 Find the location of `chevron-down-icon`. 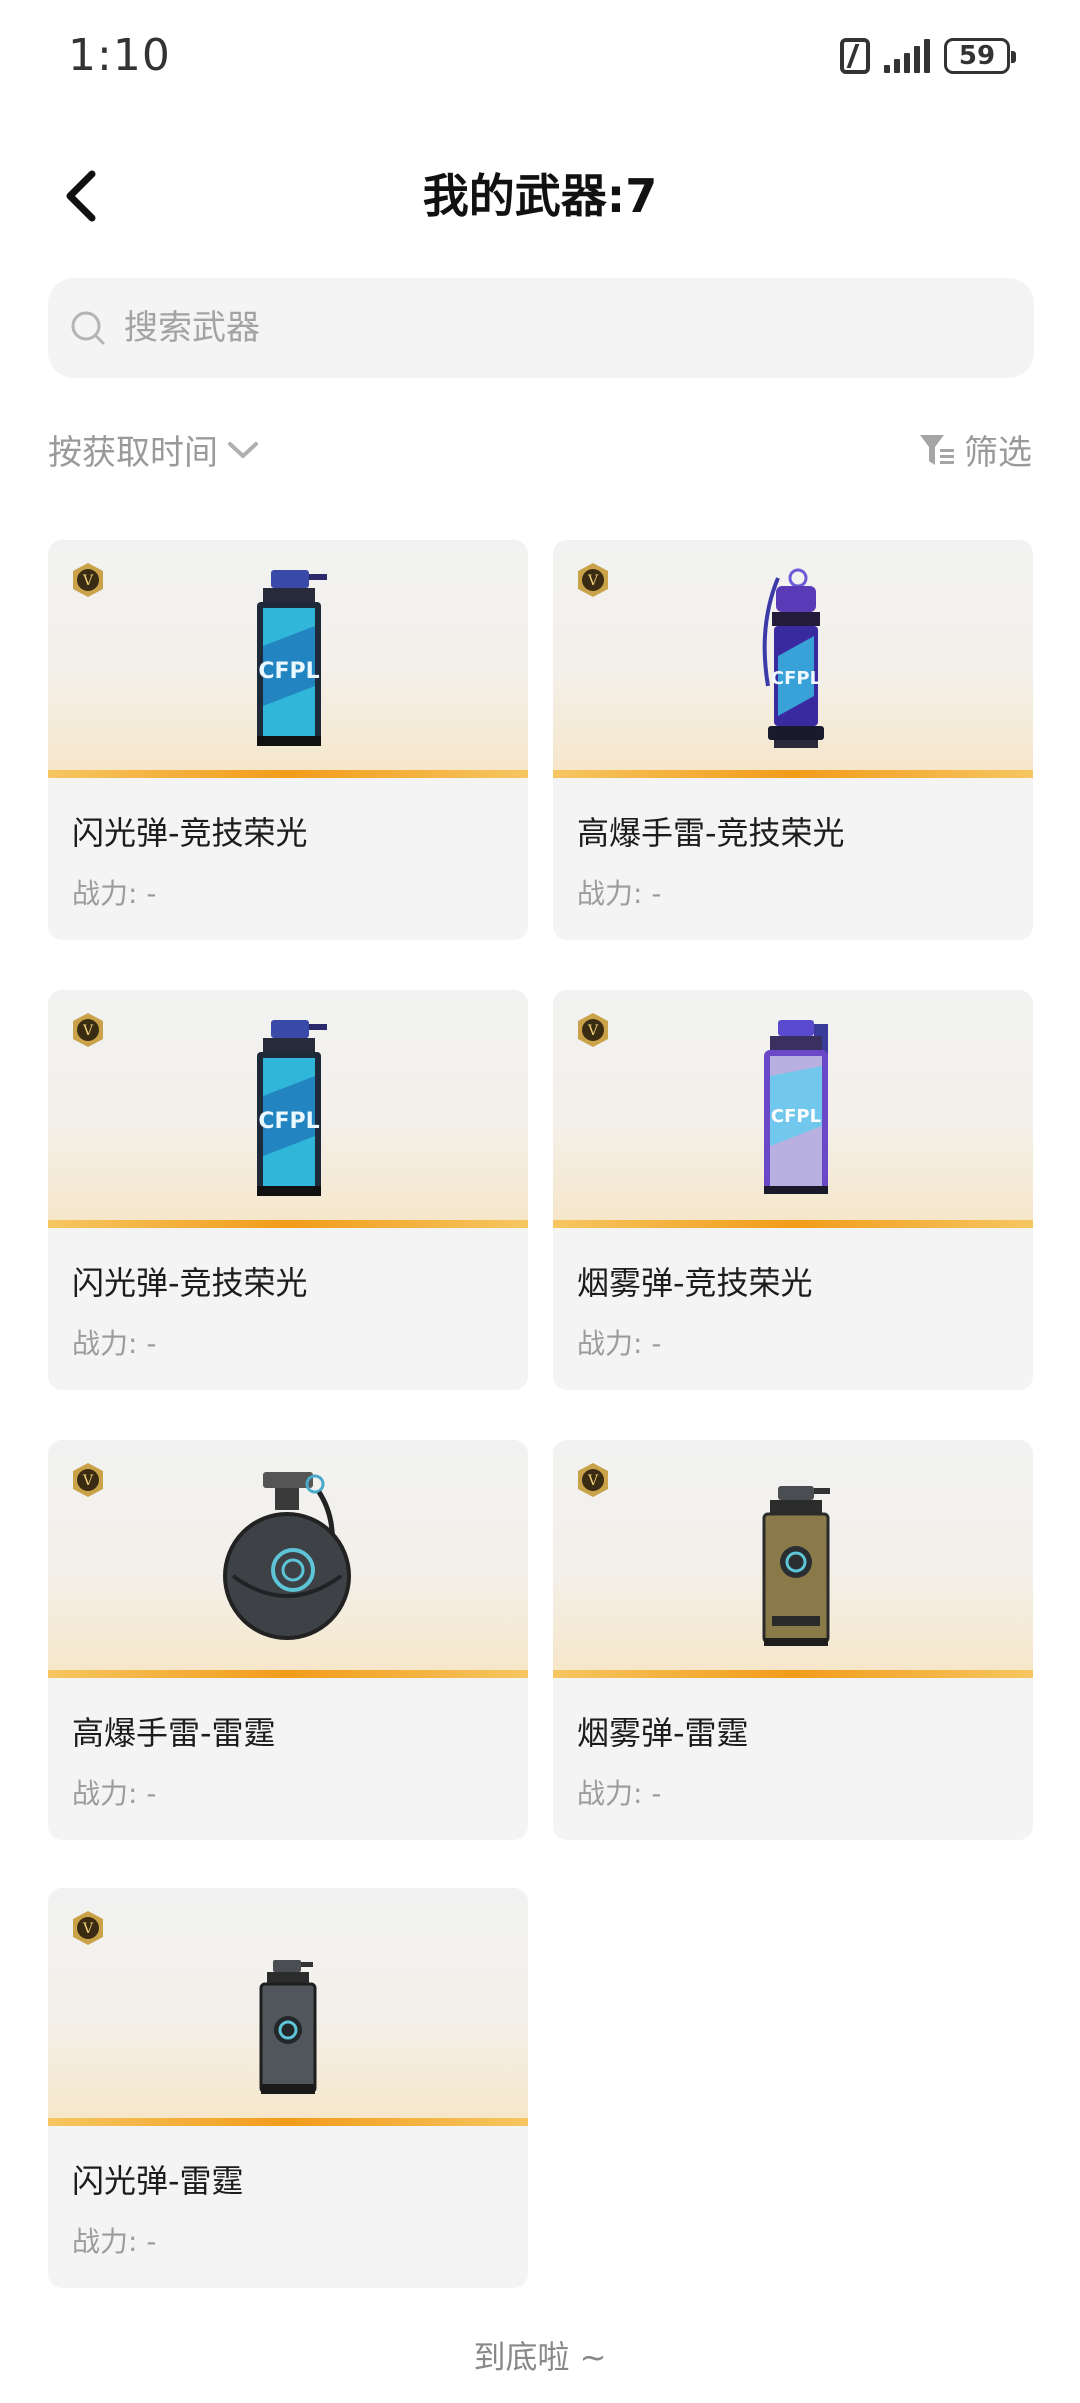

chevron-down-icon is located at coordinates (243, 449).